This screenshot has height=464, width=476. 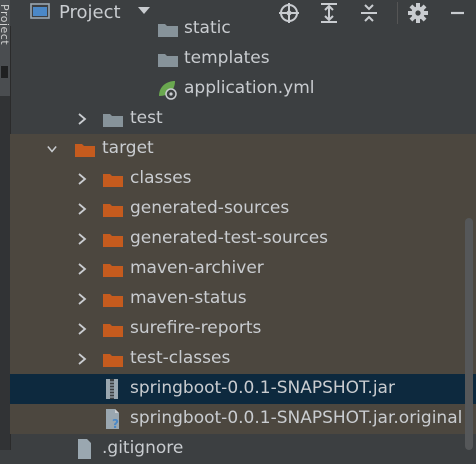 What do you see at coordinates (180, 358) in the screenshot?
I see `tree-label-test-classes: test-classes` at bounding box center [180, 358].